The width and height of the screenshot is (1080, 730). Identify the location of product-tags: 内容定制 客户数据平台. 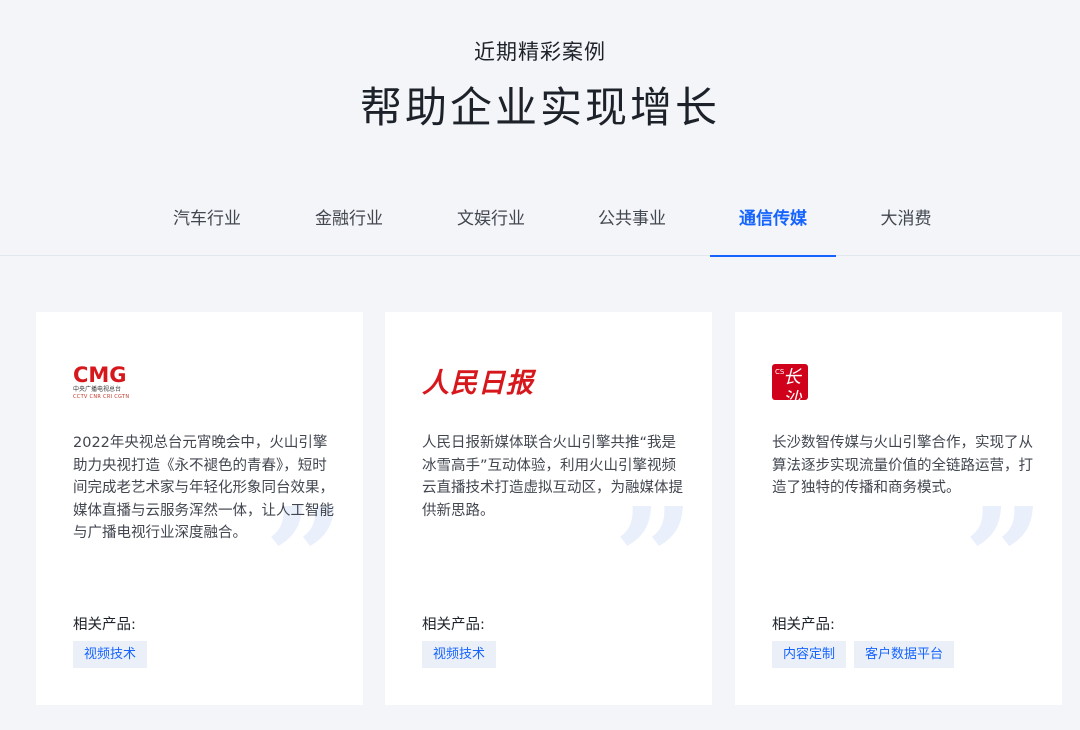
(863, 654).